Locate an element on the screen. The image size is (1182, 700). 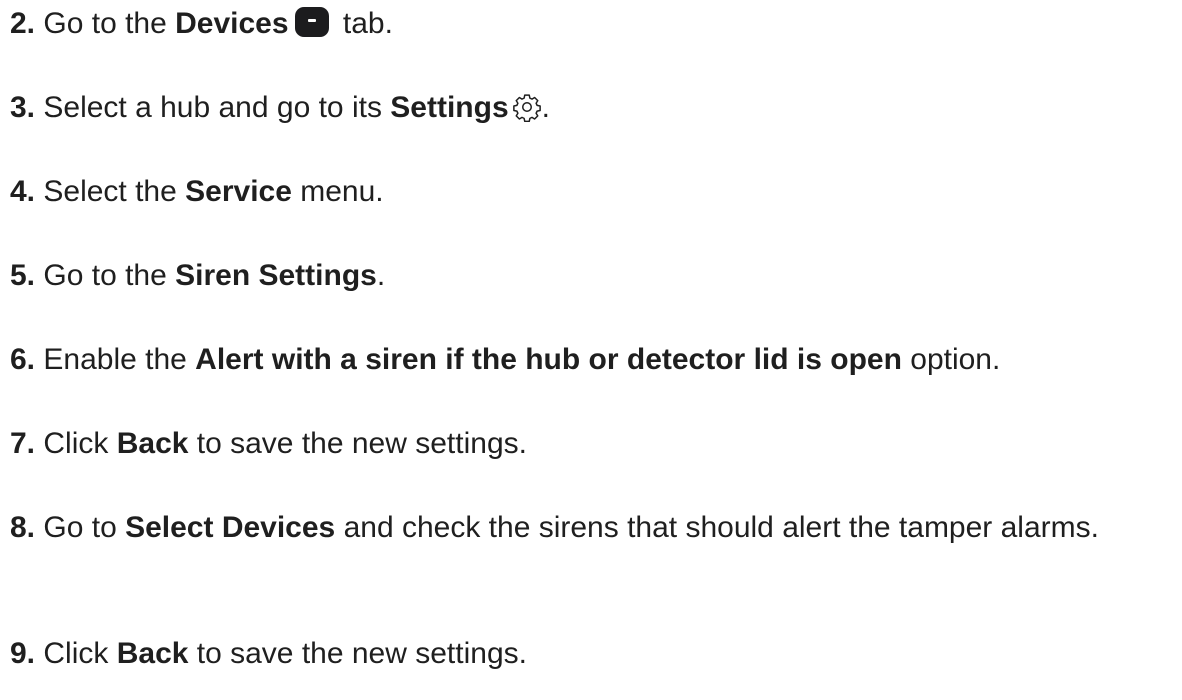
step-number: 2. is located at coordinates (23, 23).